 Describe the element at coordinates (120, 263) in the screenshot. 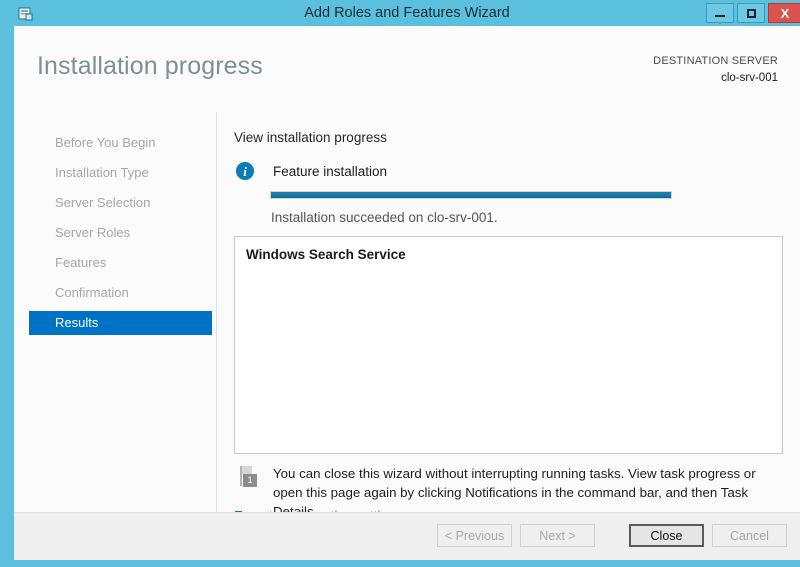

I see `sidebar-item-features: Features` at that location.